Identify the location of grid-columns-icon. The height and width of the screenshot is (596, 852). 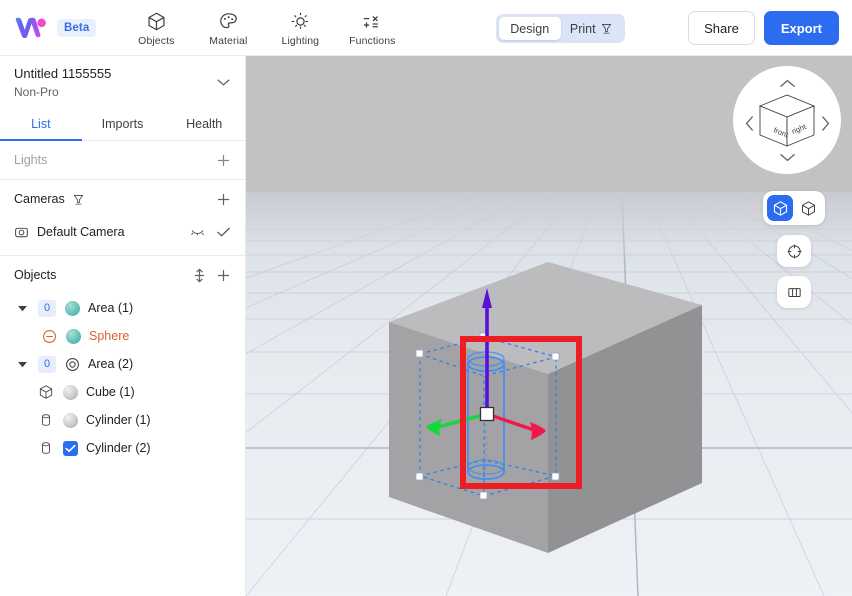
(794, 292).